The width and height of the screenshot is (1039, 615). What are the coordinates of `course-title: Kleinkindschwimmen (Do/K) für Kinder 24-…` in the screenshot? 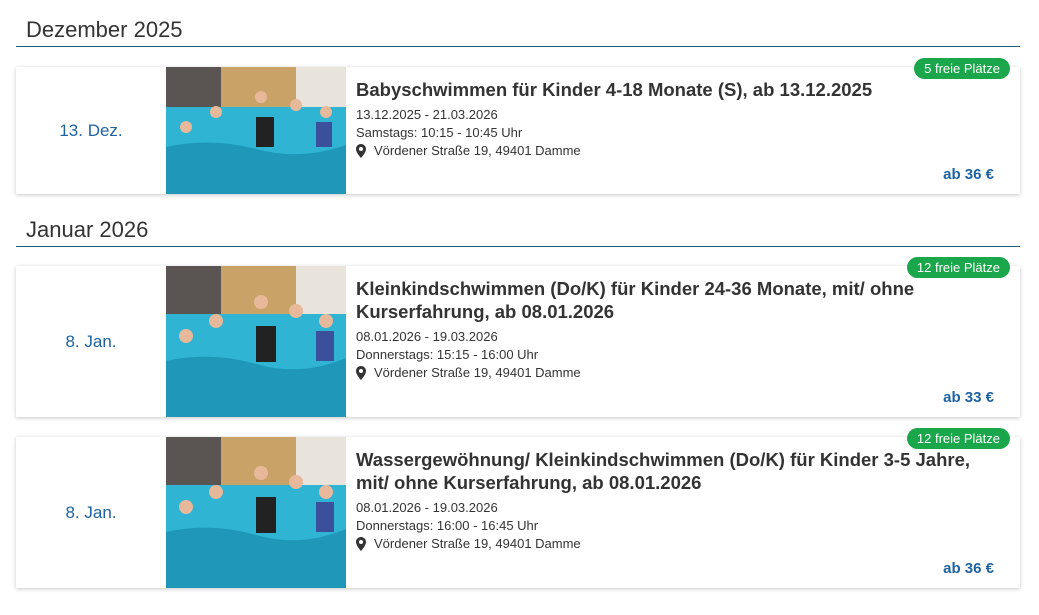 It's located at (678, 300).